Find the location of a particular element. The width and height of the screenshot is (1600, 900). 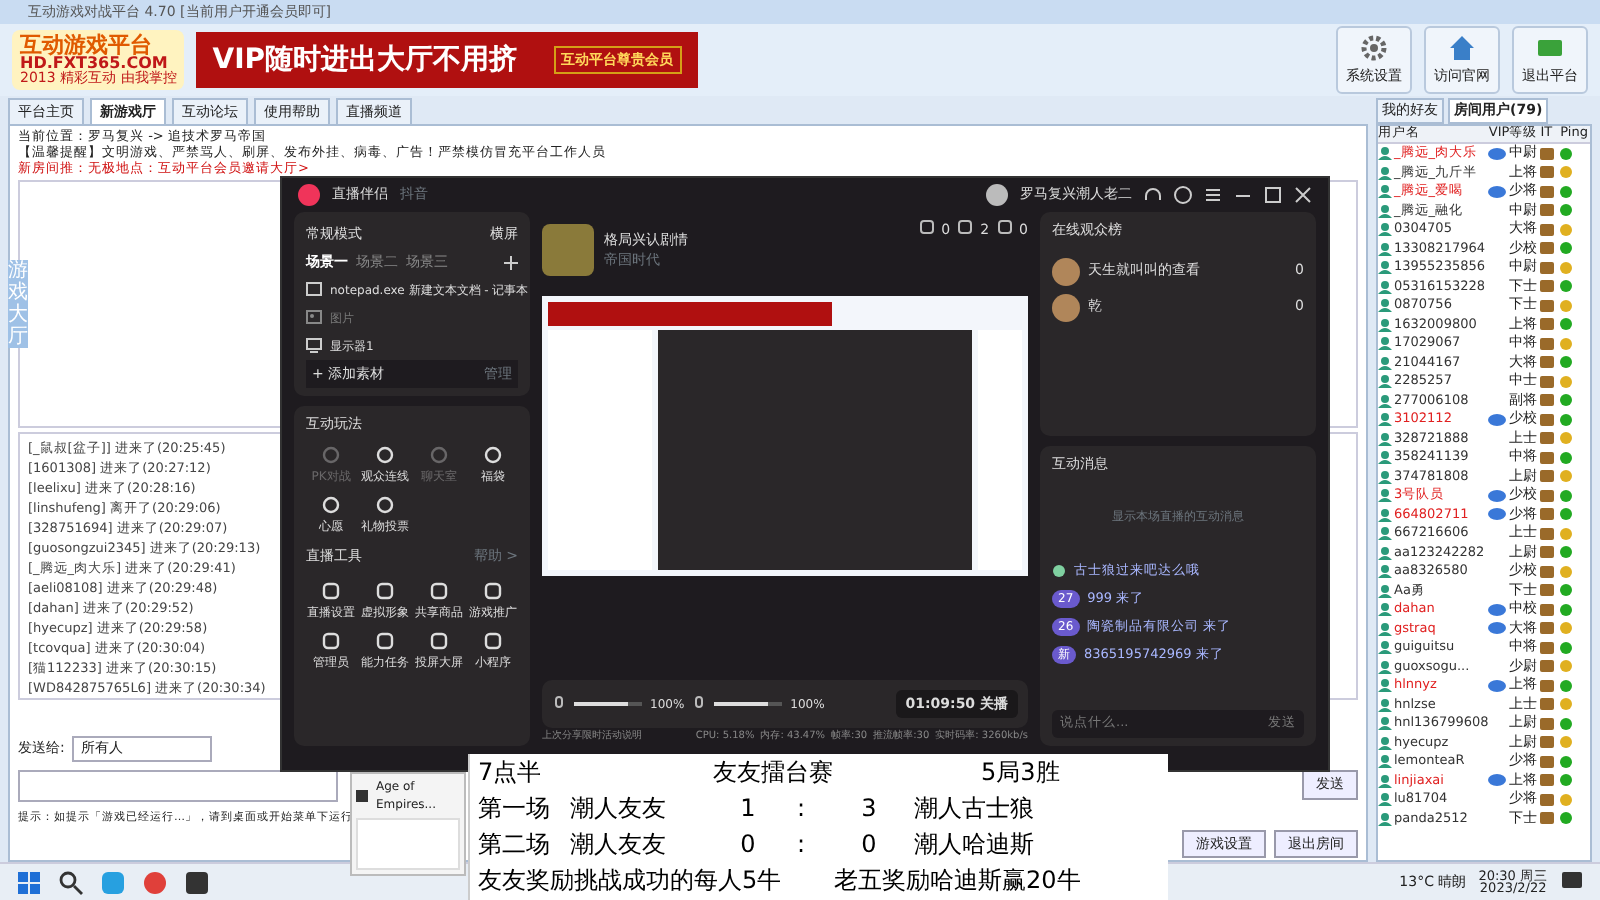

search-icon is located at coordinates (71, 882).